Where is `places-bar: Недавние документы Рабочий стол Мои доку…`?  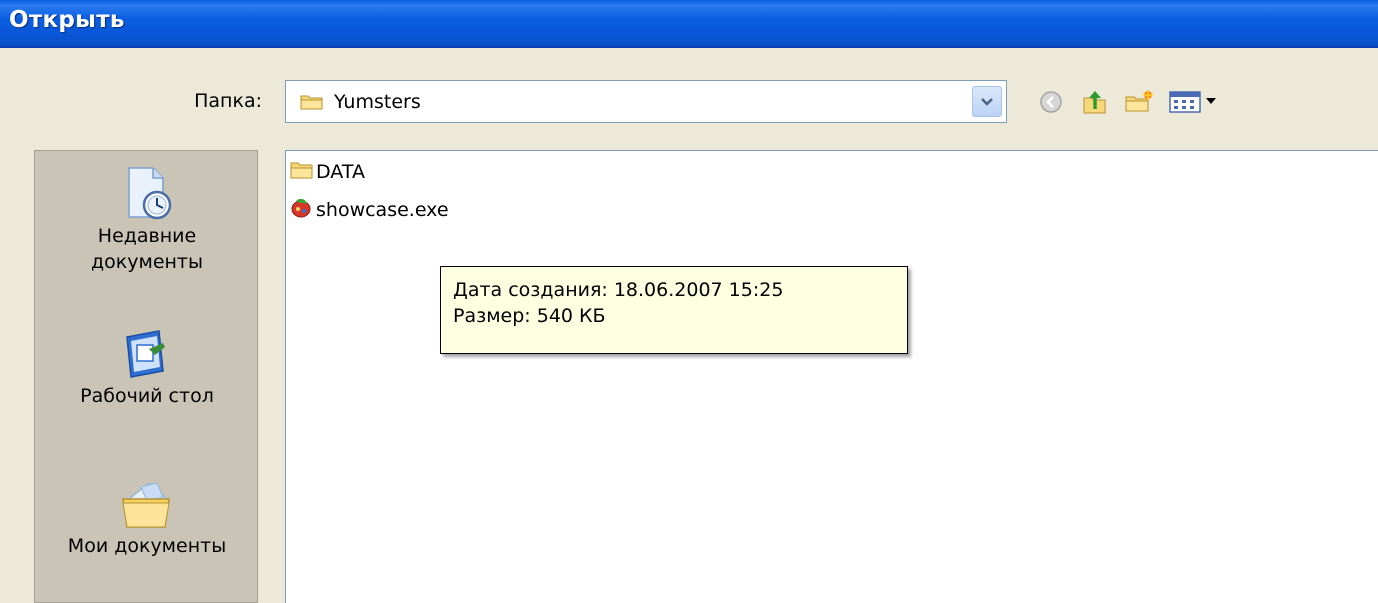 places-bar: Недавние документы Рабочий стол Мои доку… is located at coordinates (146, 376).